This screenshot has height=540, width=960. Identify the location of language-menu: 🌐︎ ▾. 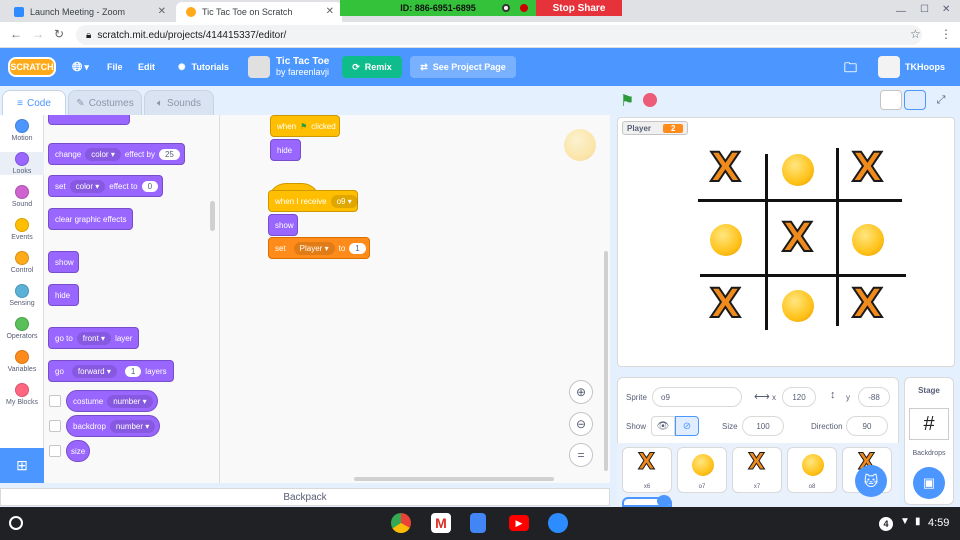
(80, 67).